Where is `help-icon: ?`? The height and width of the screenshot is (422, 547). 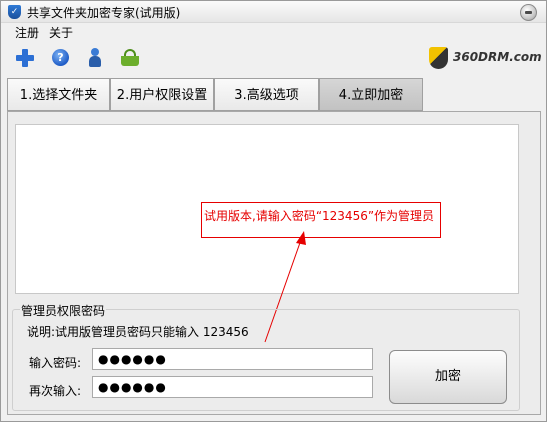
help-icon: ? is located at coordinates (61, 58).